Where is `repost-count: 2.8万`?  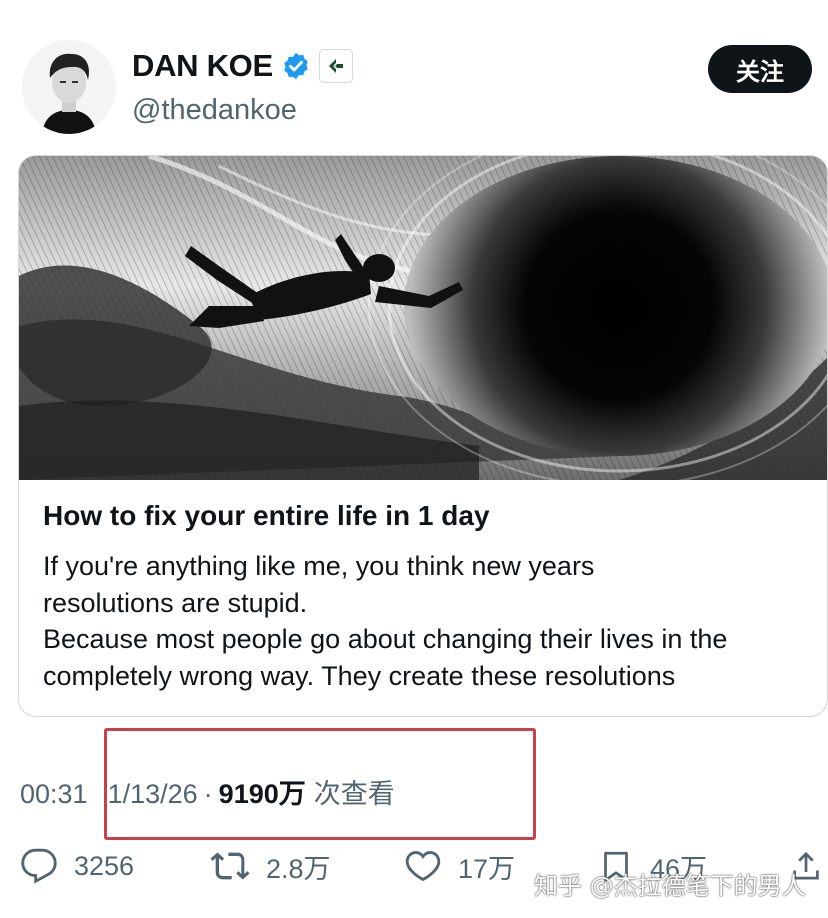 repost-count: 2.8万 is located at coordinates (298, 868).